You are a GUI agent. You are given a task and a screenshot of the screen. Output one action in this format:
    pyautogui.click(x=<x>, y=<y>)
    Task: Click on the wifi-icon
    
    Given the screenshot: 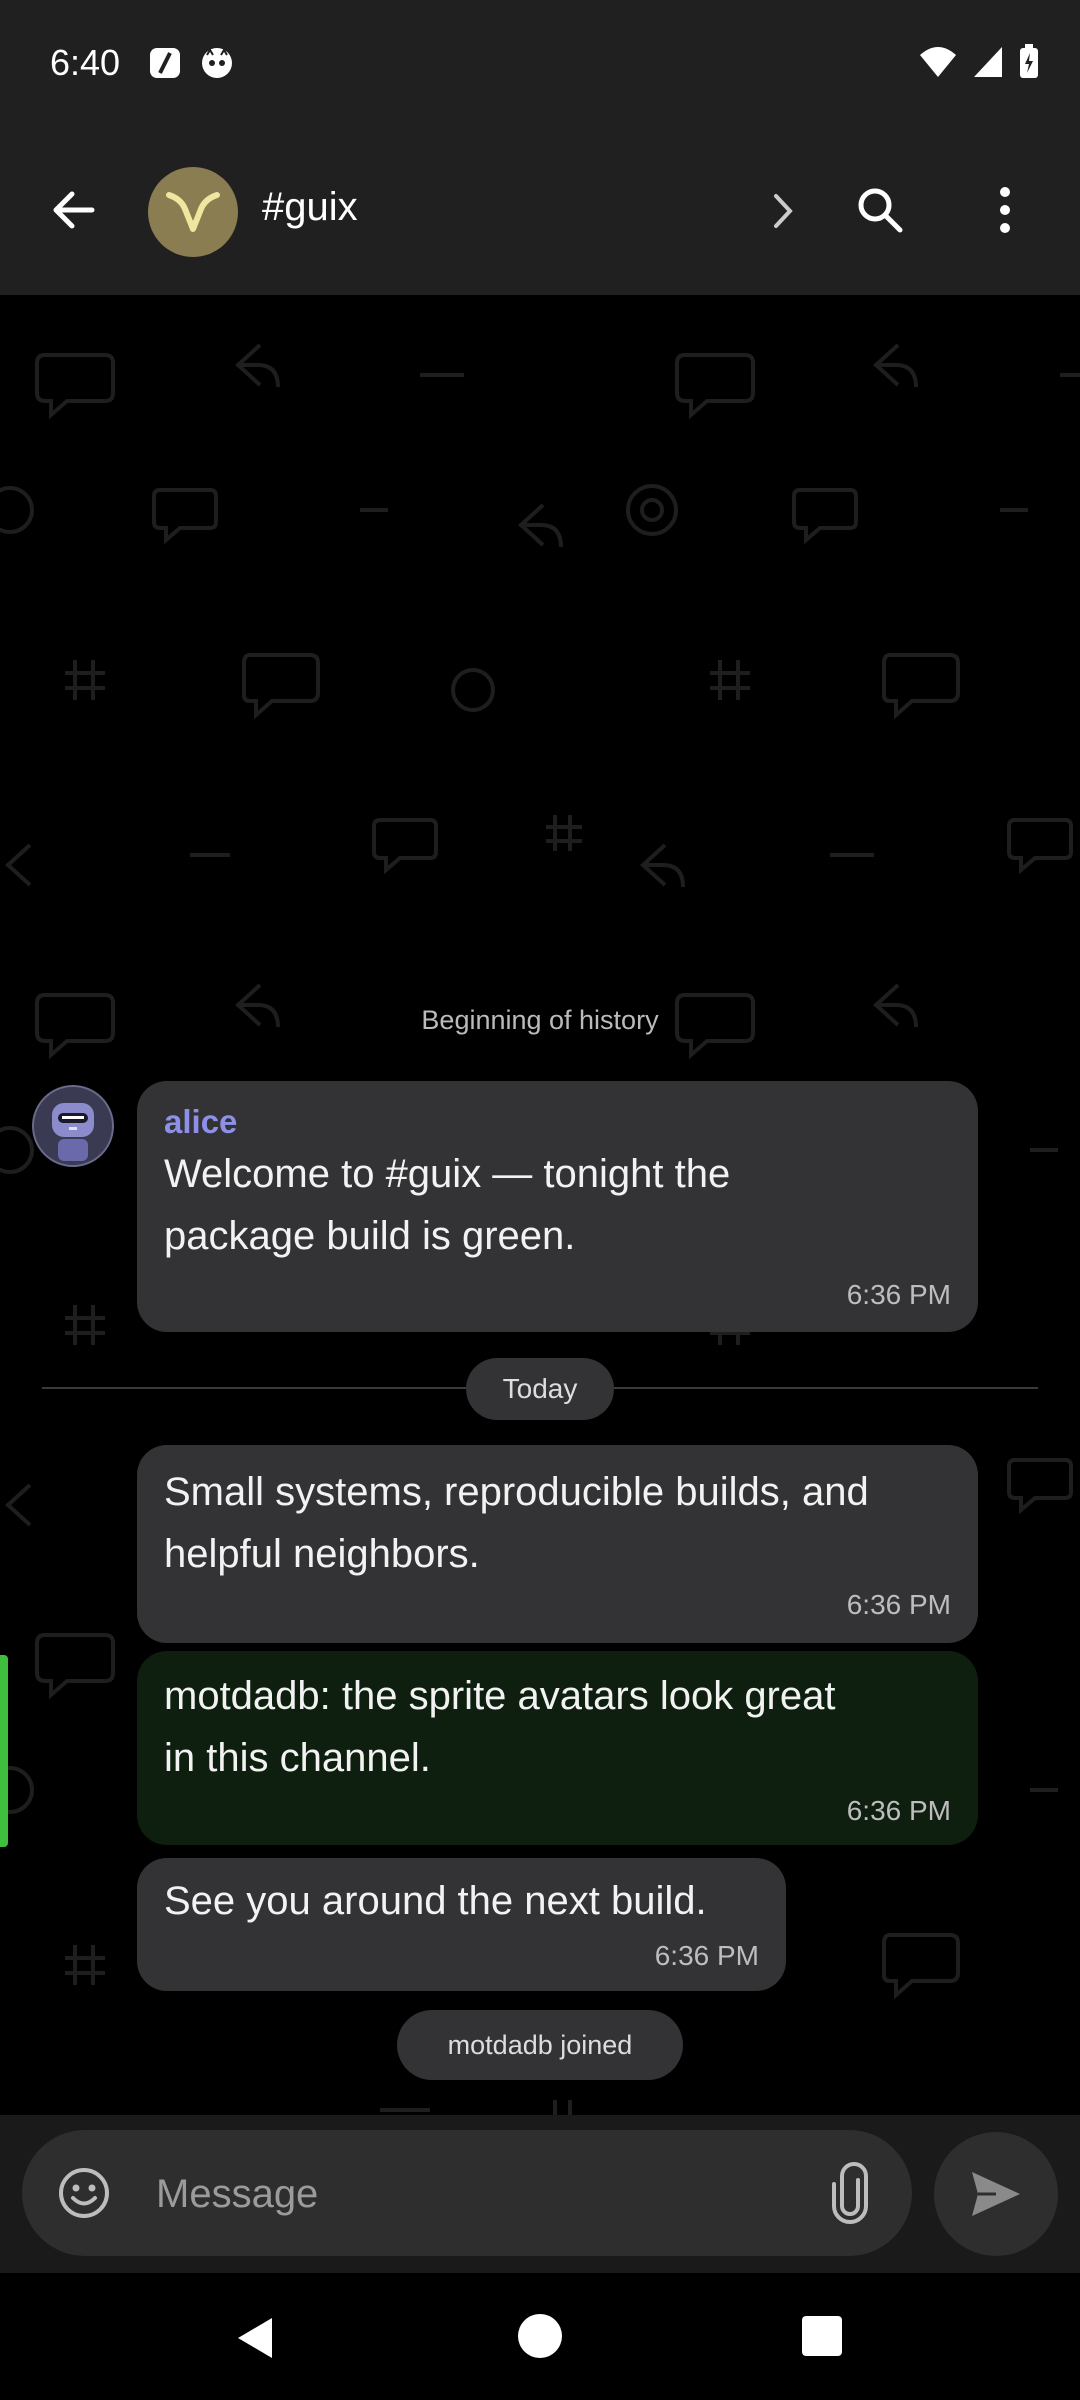 What is the action you would take?
    pyautogui.click(x=938, y=62)
    